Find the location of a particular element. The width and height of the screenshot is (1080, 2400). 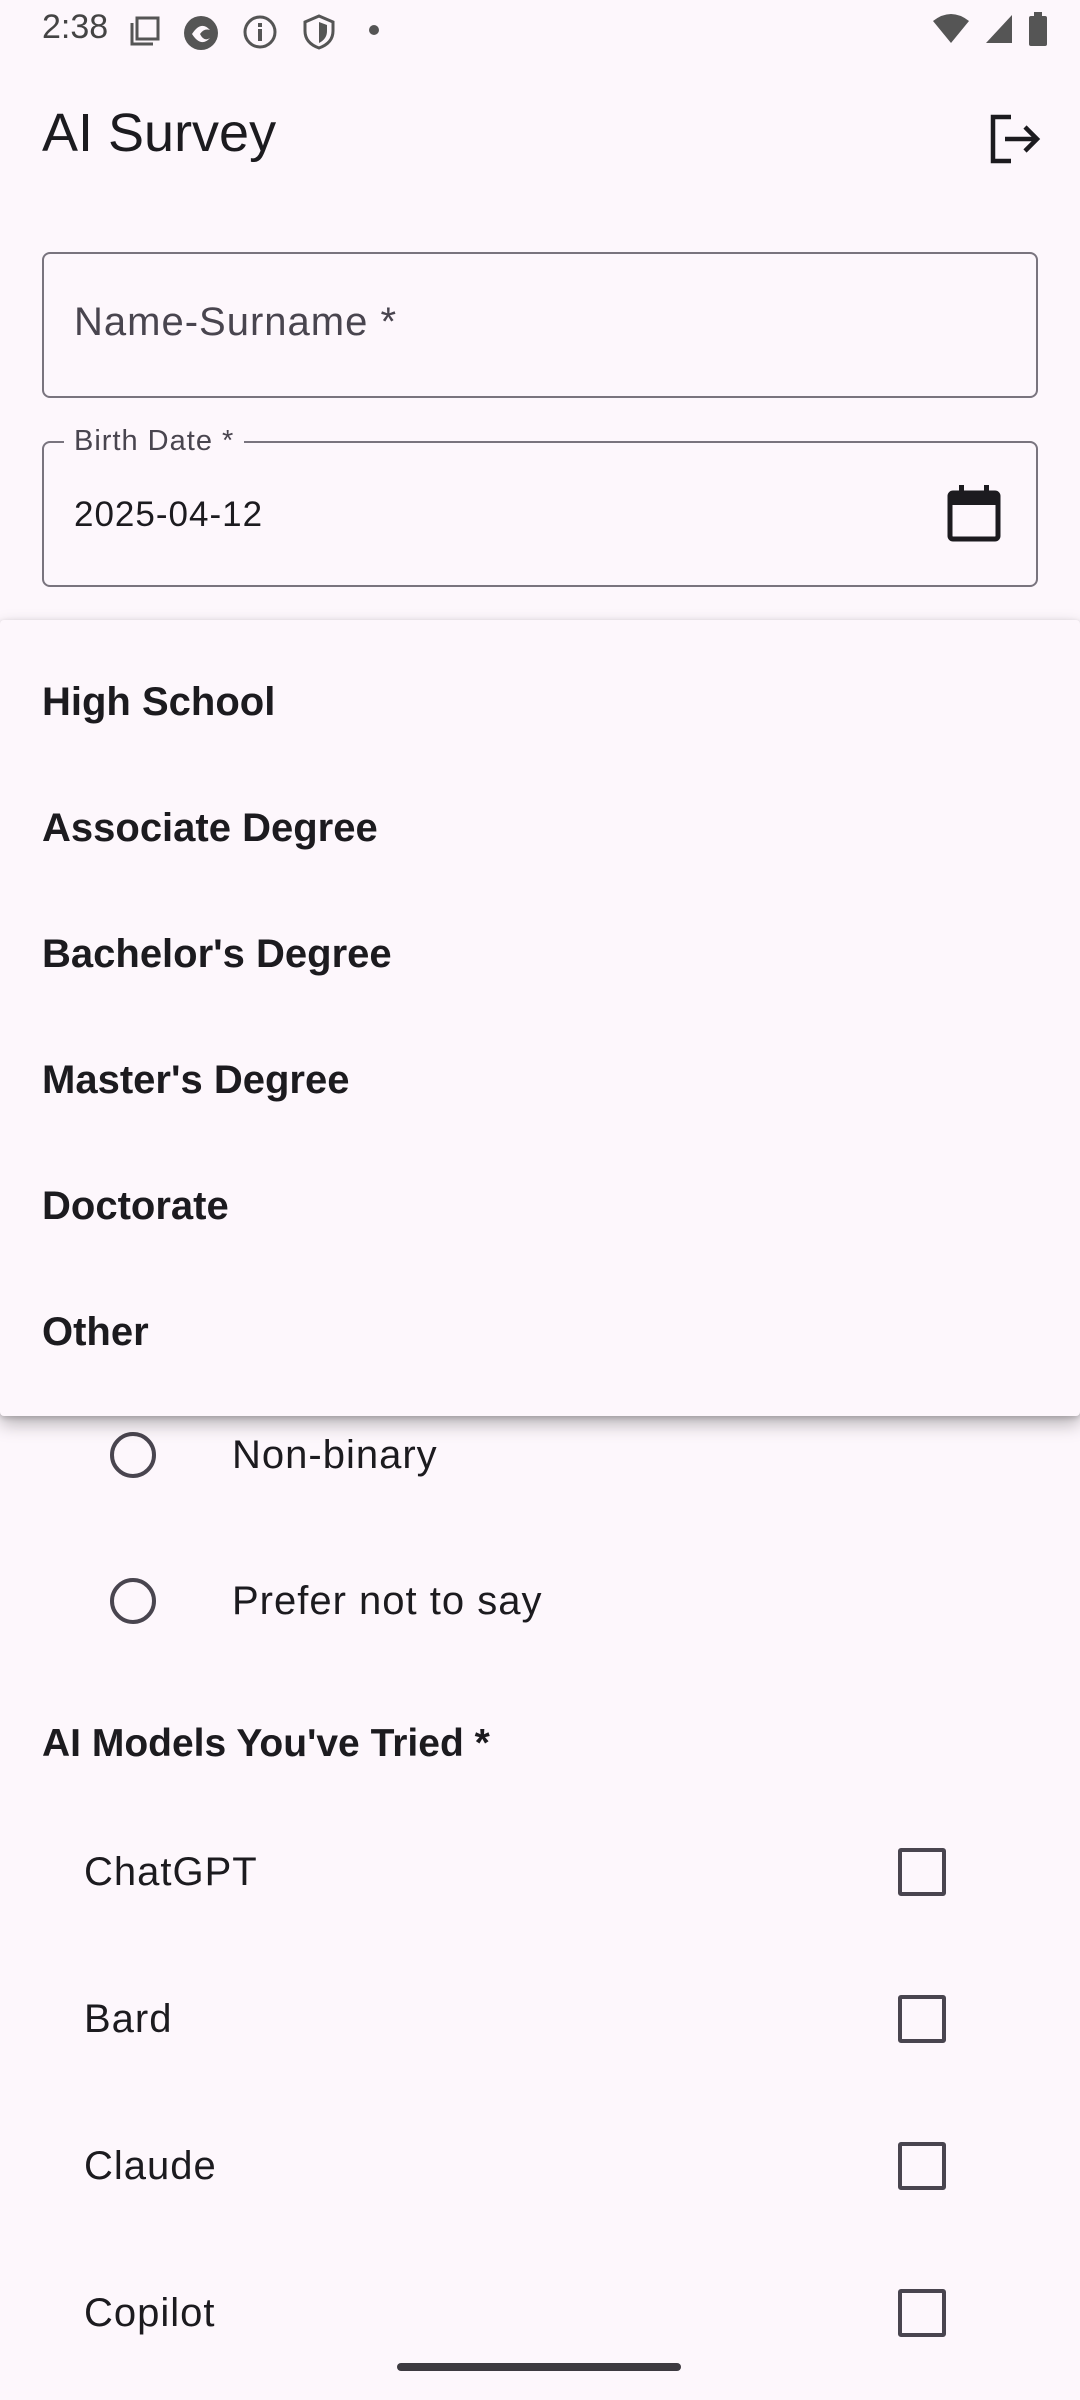

screenshot-notification-icon is located at coordinates (145, 31).